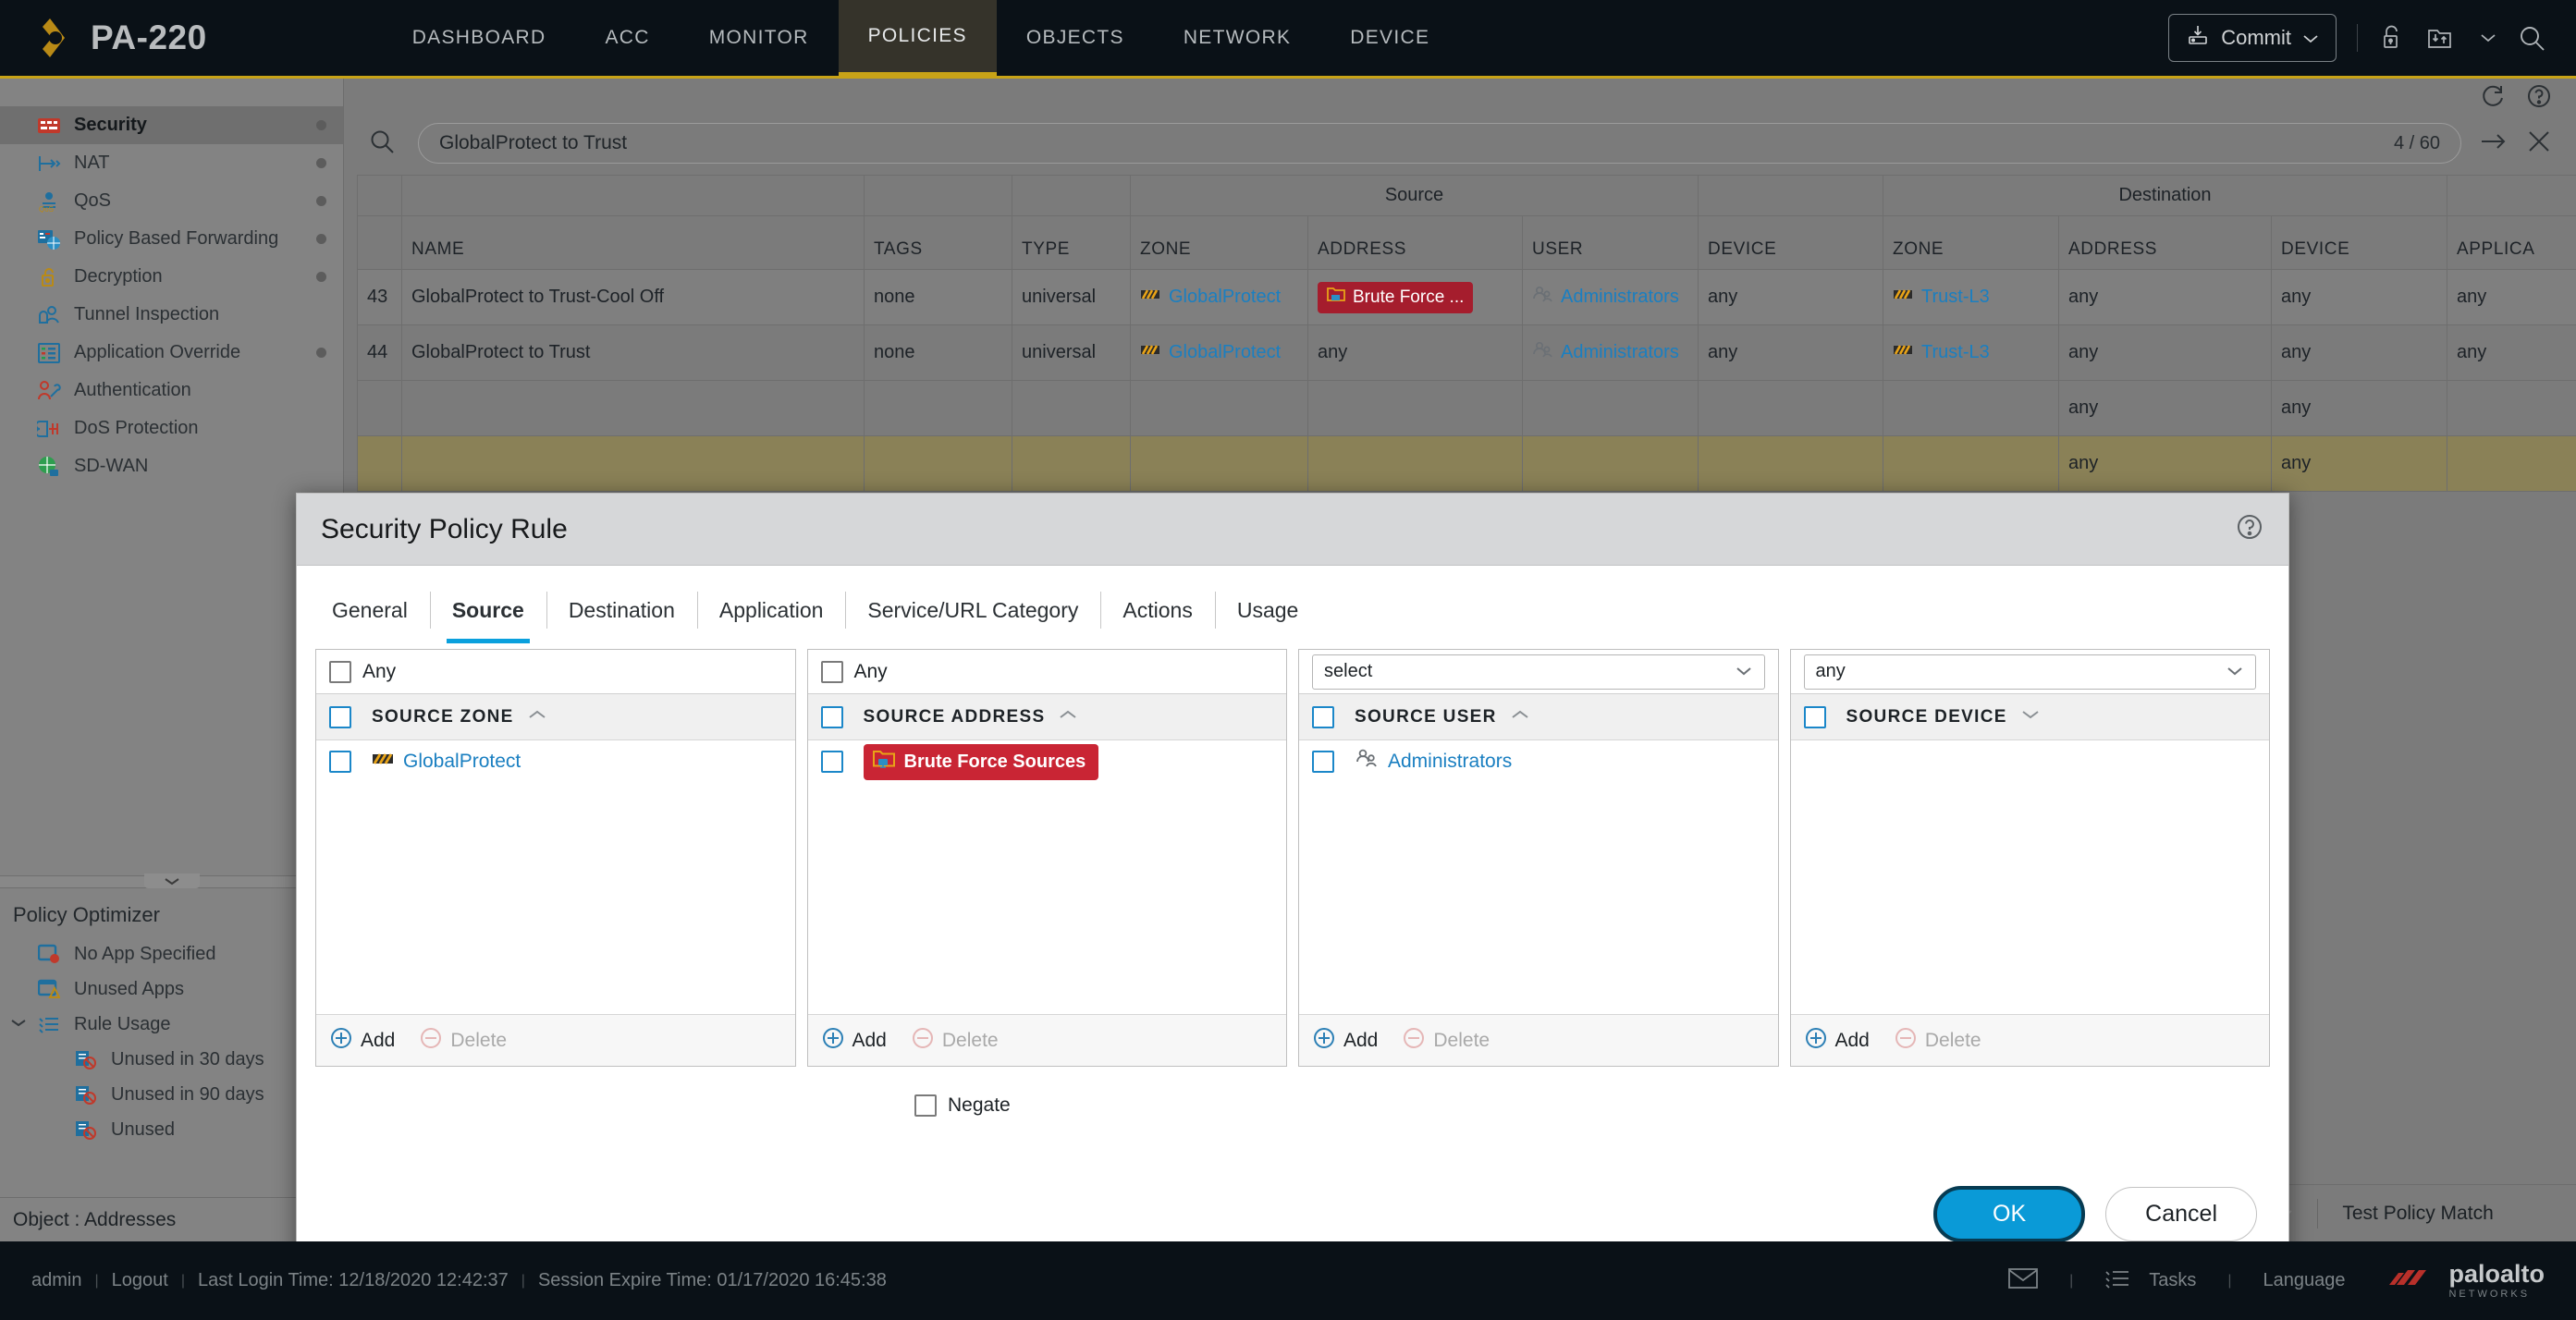 The height and width of the screenshot is (1320, 2576). Describe the element at coordinates (172, 1094) in the screenshot. I see `policy-optimizer-unused-90-days: Unused in 90 days` at that location.